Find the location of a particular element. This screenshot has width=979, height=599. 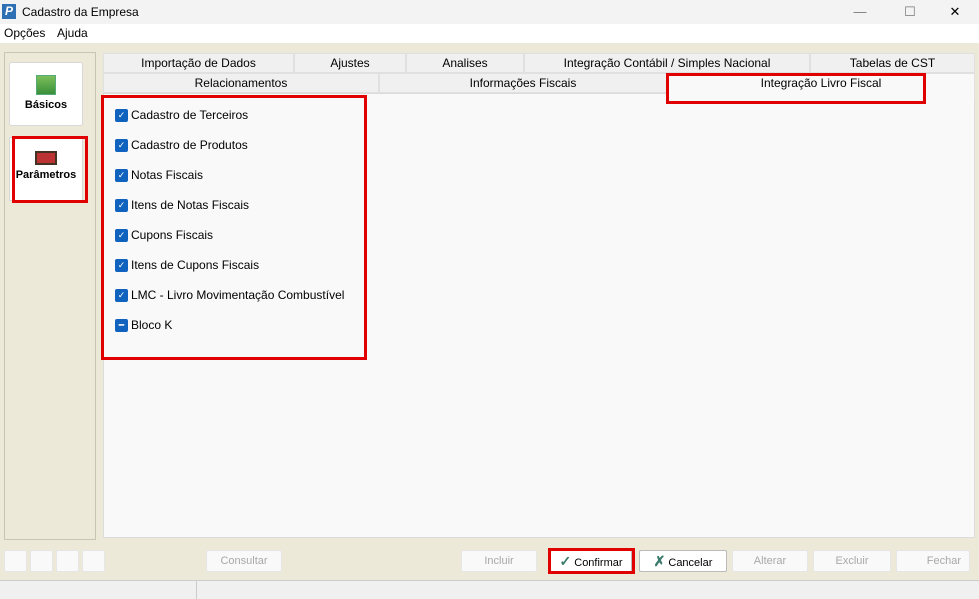

tab-importacao: Importação de Dados is located at coordinates (198, 63).